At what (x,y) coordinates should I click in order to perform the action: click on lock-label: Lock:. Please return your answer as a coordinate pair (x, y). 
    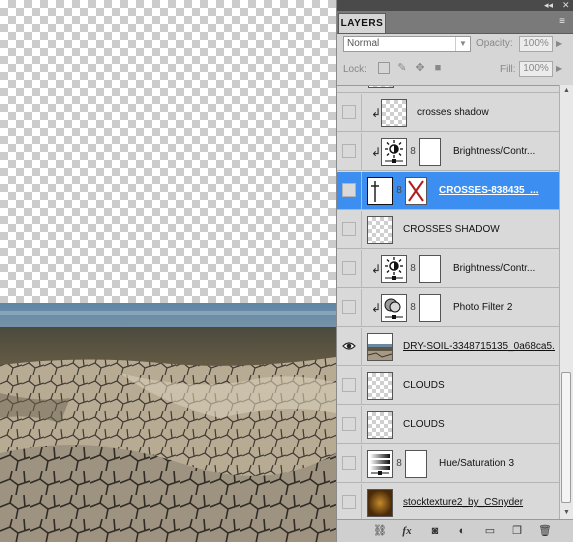
    Looking at the image, I should click on (355, 69).